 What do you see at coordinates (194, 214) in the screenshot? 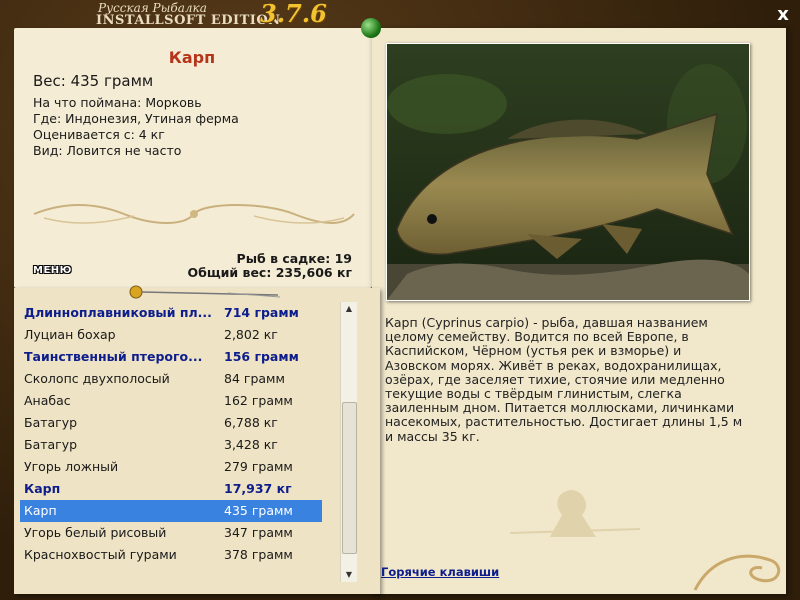
I see `ornament-divider-icon` at bounding box center [194, 214].